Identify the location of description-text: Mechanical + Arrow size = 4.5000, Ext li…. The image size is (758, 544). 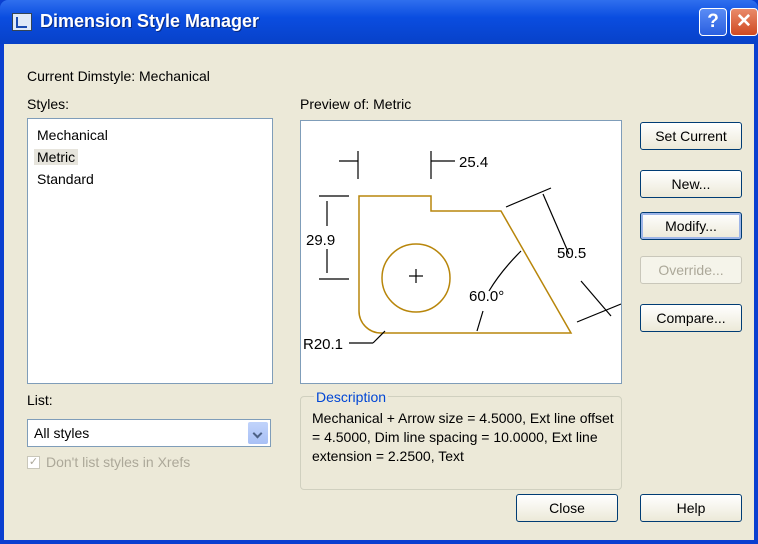
(463, 437).